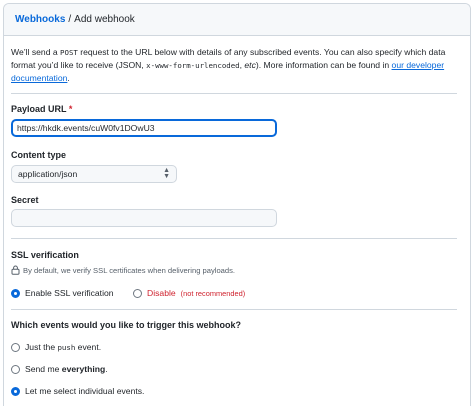 This screenshot has height=406, width=474. What do you see at coordinates (15, 270) in the screenshot?
I see `lock-icon` at bounding box center [15, 270].